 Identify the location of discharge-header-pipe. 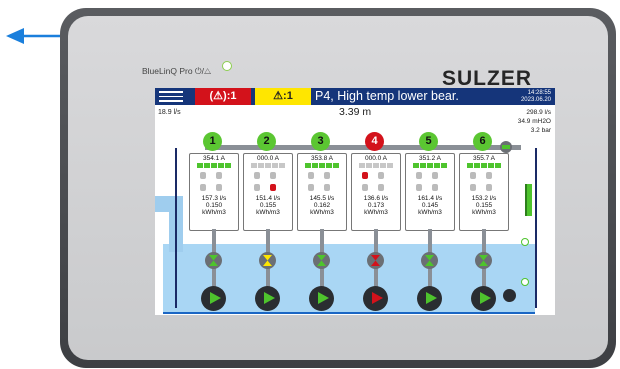
(350, 147).